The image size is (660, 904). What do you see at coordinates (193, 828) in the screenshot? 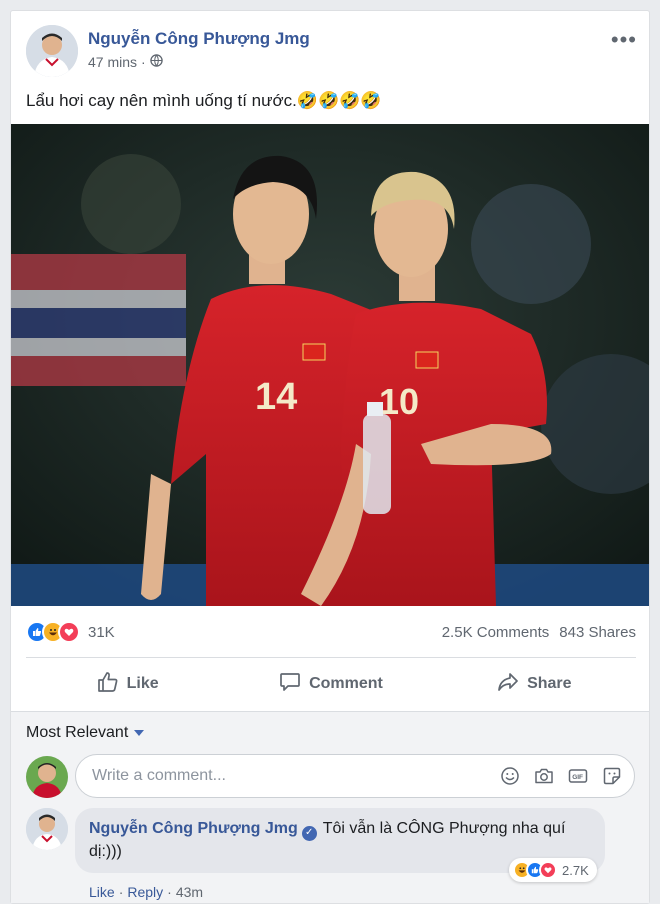
I see `comment-author: Nguyễn Công Phượng Jmg` at bounding box center [193, 828].